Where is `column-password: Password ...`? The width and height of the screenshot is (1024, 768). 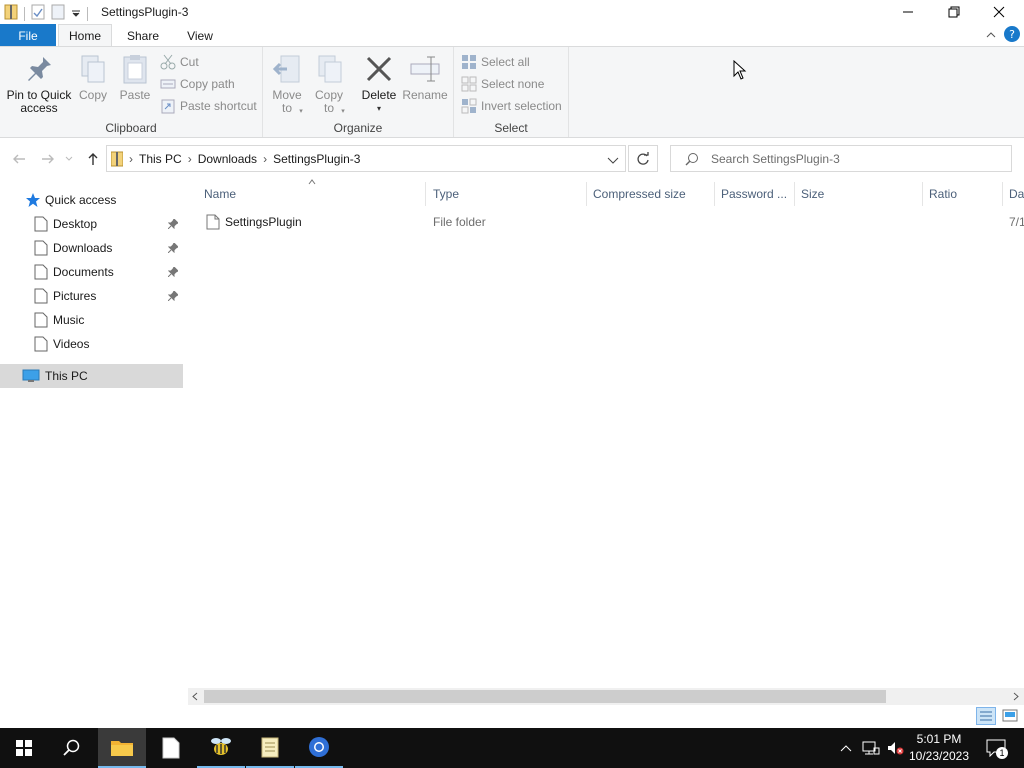 column-password: Password ... is located at coordinates (755, 194).